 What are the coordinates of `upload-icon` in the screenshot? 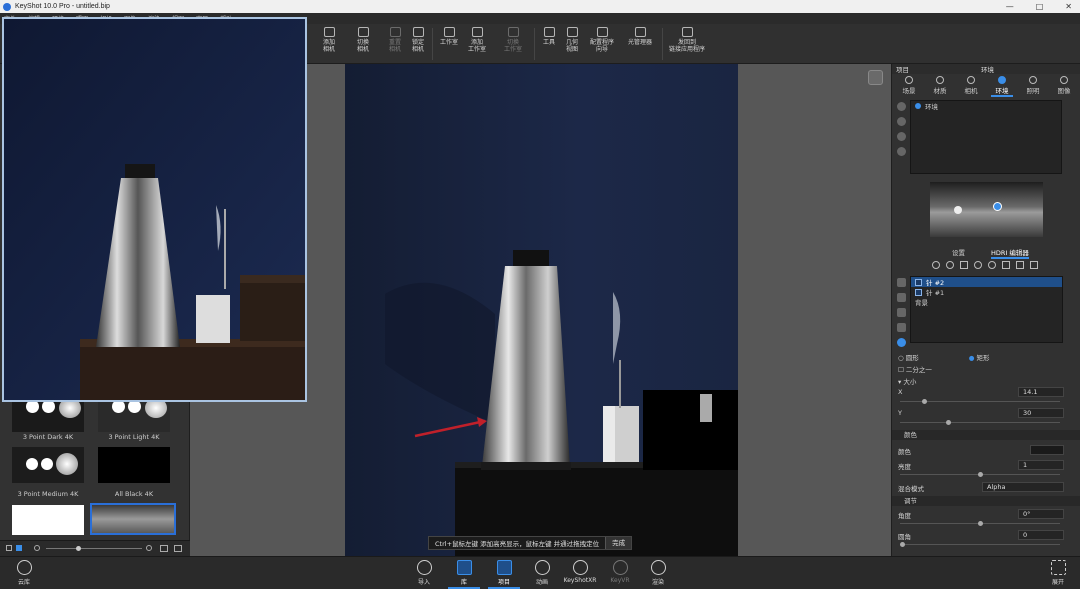 It's located at (164, 548).